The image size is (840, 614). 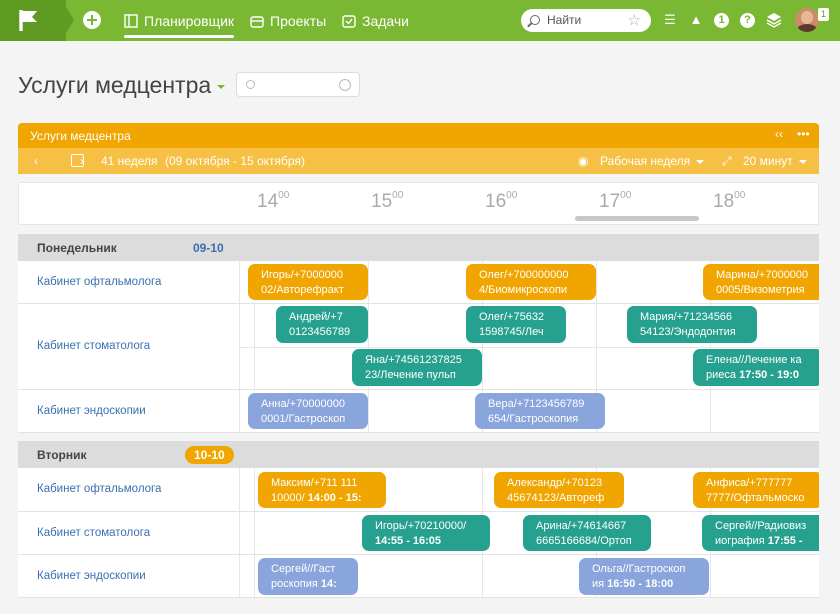 I want to click on add-plus-icon, so click(x=92, y=20).